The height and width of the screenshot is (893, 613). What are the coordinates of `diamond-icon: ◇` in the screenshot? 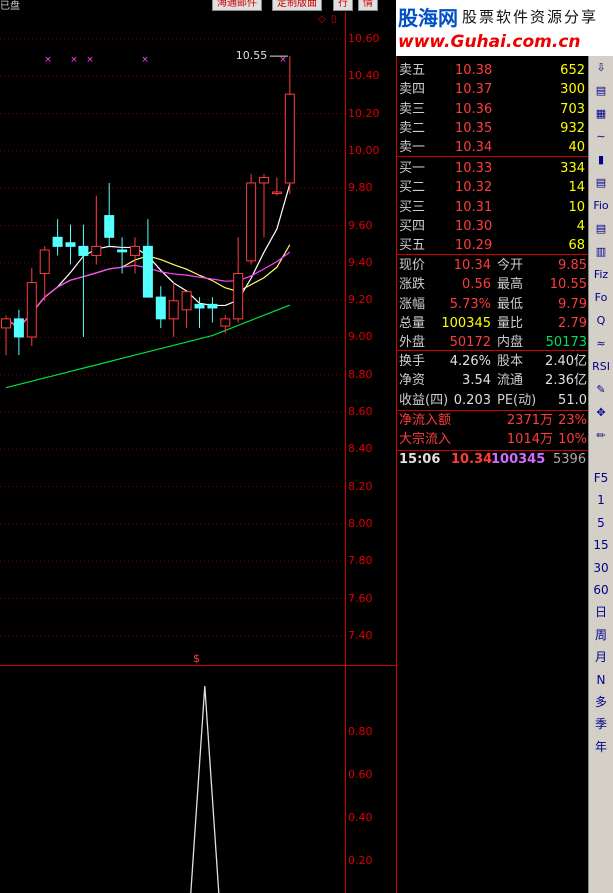 It's located at (322, 19).